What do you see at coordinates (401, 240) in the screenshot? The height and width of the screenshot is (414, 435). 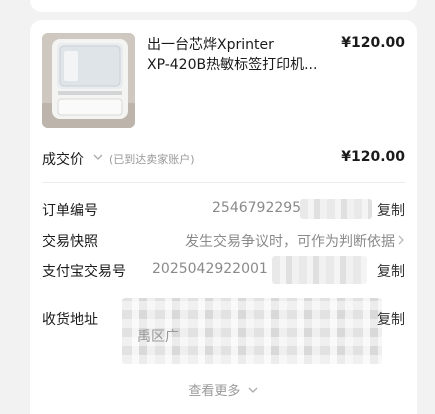 I see `chevron-right-icon` at bounding box center [401, 240].